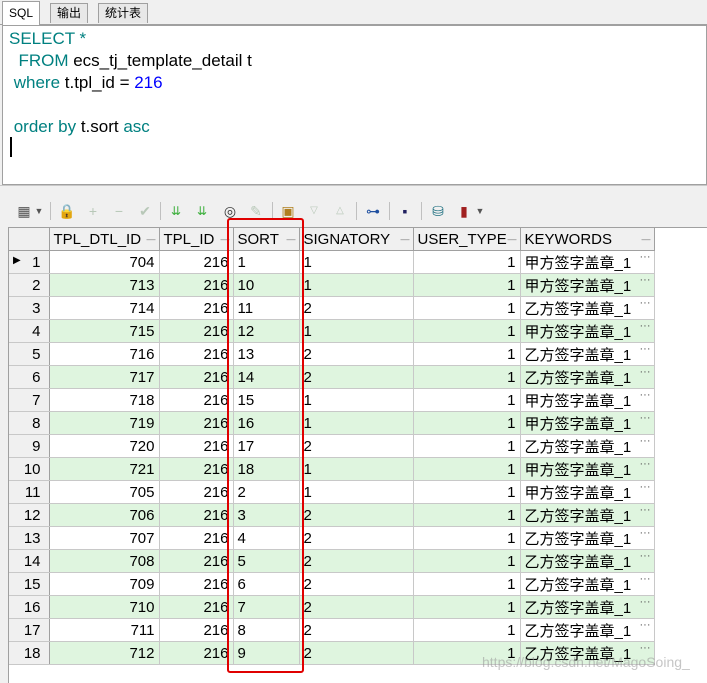 The height and width of the screenshot is (683, 707). What do you see at coordinates (288, 211) in the screenshot?
I see `query-by-example-icon: ▣` at bounding box center [288, 211].